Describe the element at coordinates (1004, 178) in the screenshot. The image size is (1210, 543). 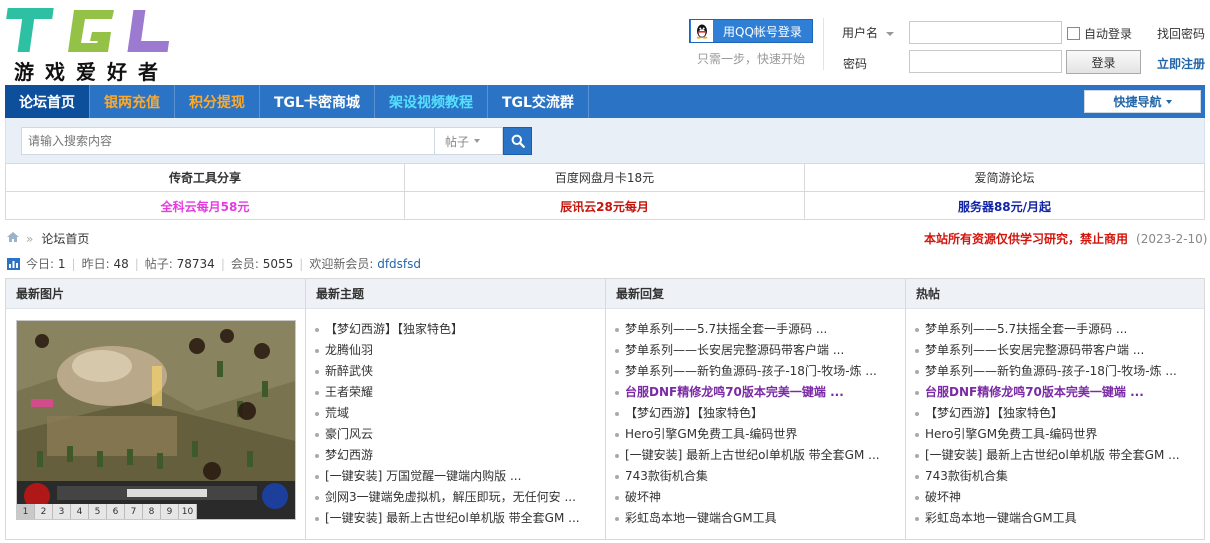
I see `ad-link: 爱简游论坛` at that location.